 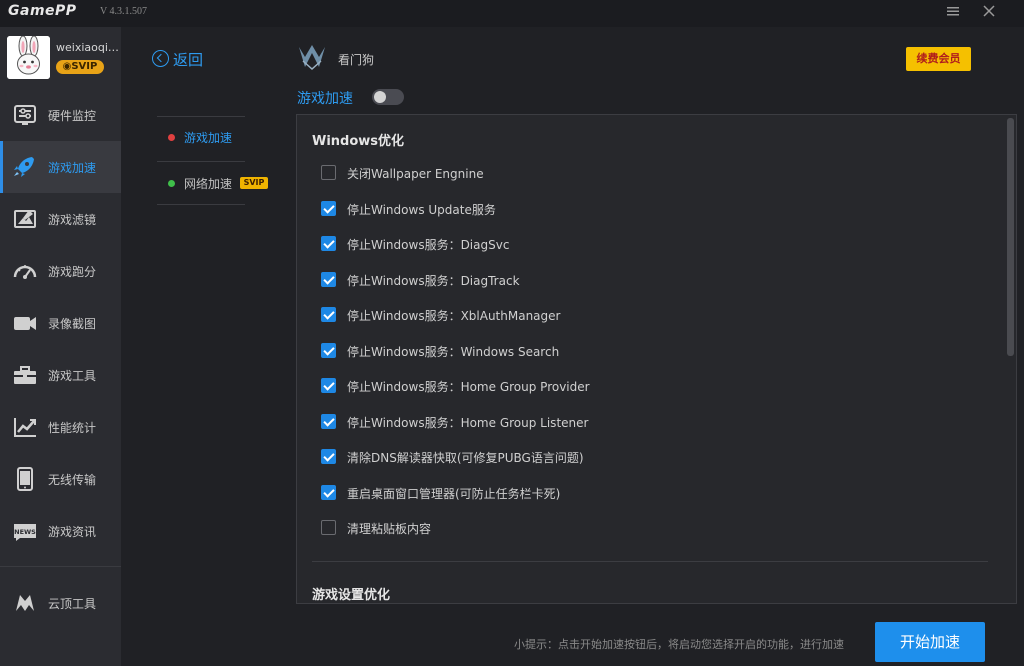 What do you see at coordinates (25, 271) in the screenshot?
I see `speedometer-icon` at bounding box center [25, 271].